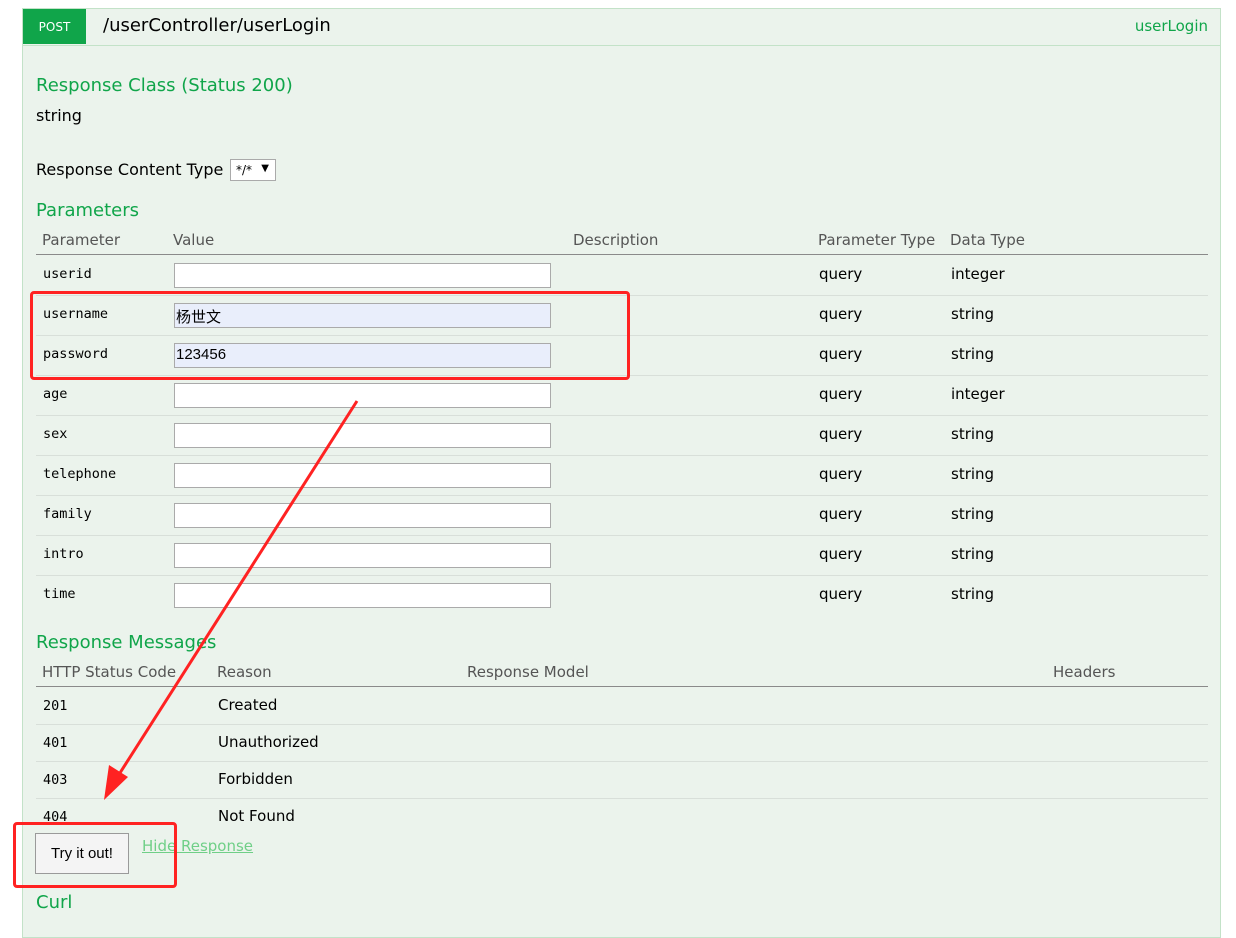 The width and height of the screenshot is (1236, 938). I want to click on annotation-arrow, so click(231, 600).